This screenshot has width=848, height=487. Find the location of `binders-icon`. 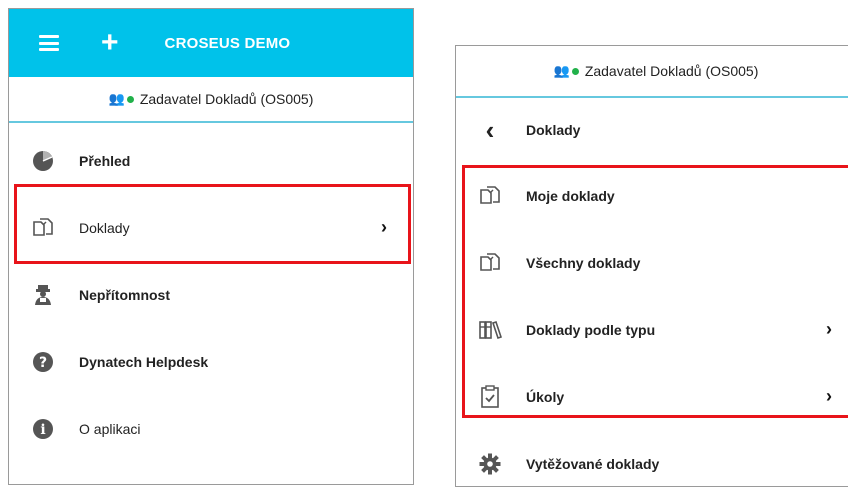

binders-icon is located at coordinates (490, 330).